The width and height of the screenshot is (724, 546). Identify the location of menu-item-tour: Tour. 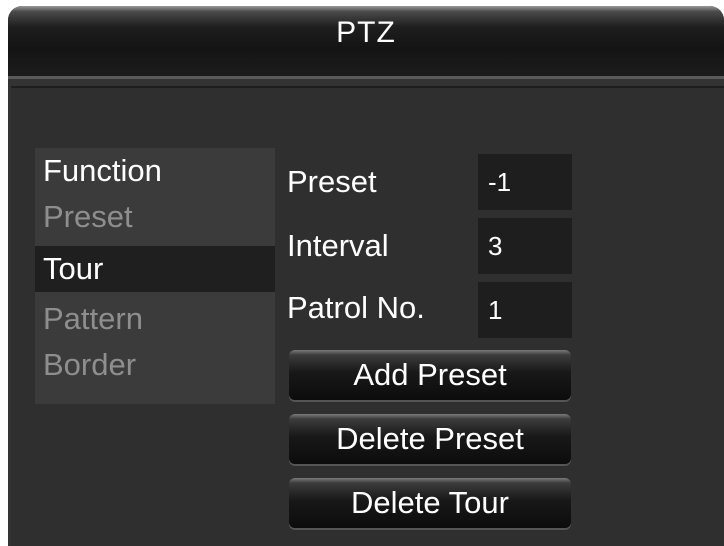
(155, 269).